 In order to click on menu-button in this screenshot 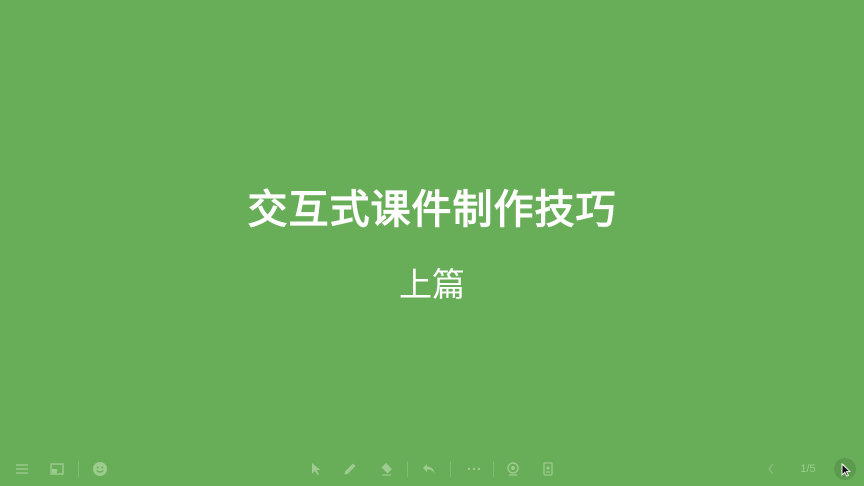, I will do `click(22, 469)`.